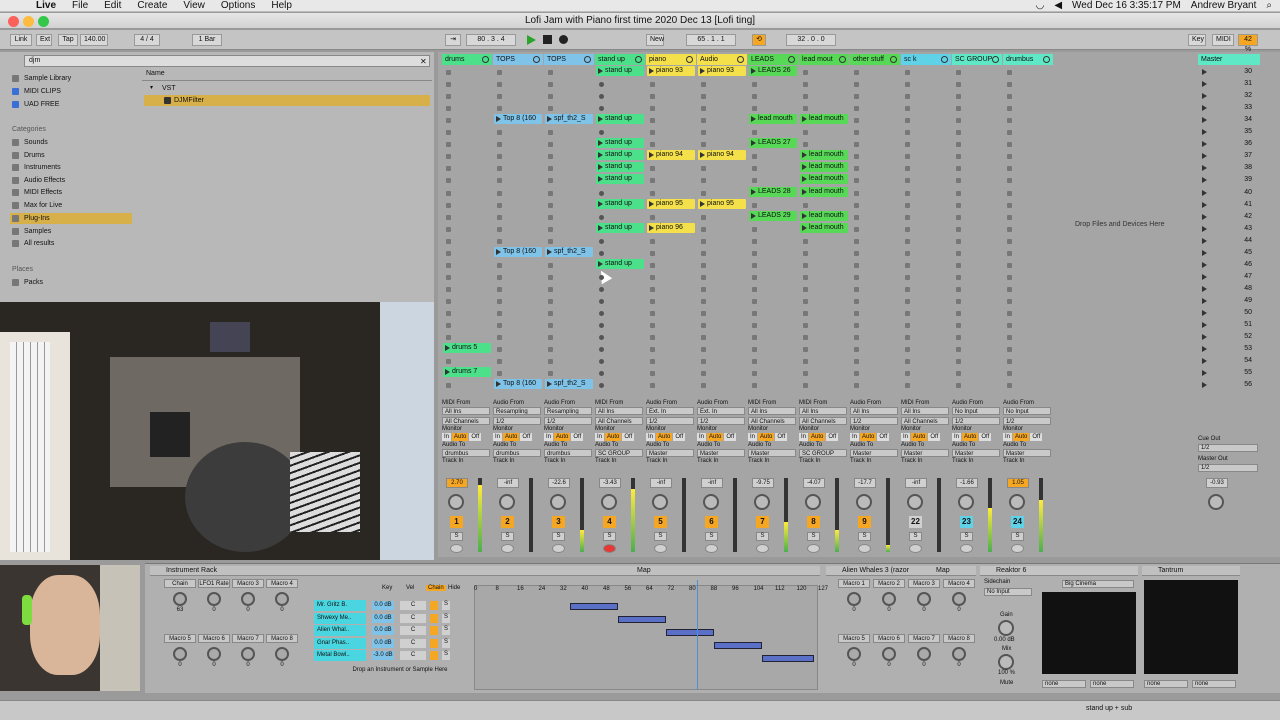  Describe the element at coordinates (547, 39) in the screenshot. I see `stop-icon` at that location.